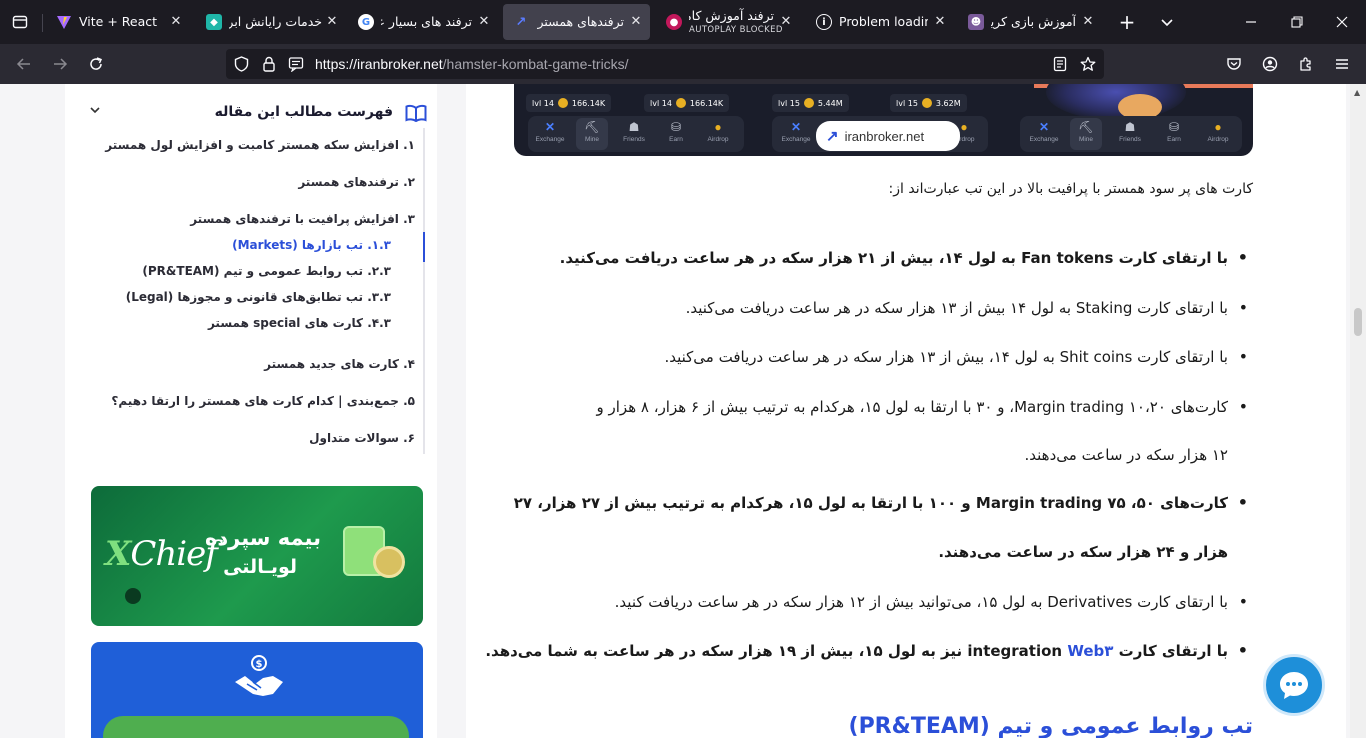 This screenshot has width=1366, height=738. Describe the element at coordinates (302, 219) in the screenshot. I see `toc-item: ۳. افزایش پرافیت با ترفندهای همستر` at that location.